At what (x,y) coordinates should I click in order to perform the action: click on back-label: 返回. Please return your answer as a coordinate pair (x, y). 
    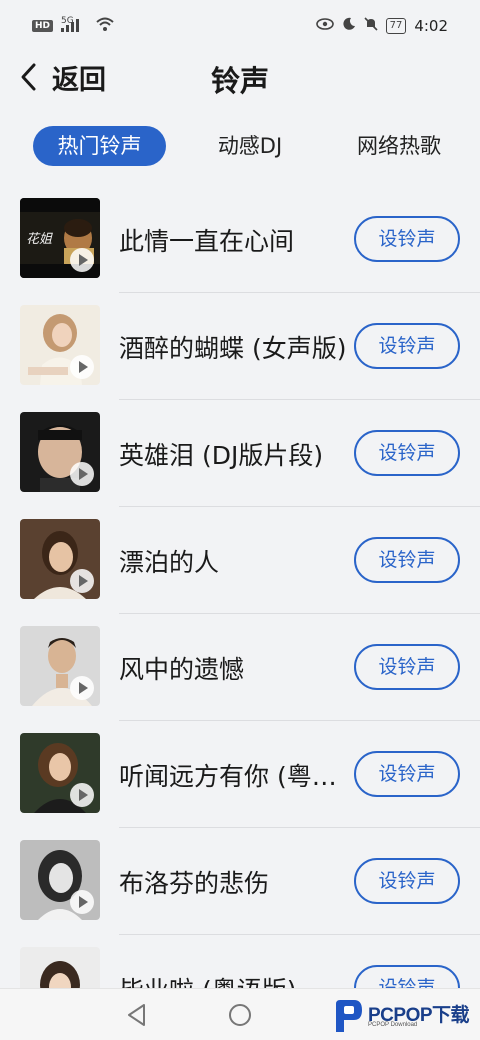
    Looking at the image, I should click on (79, 80).